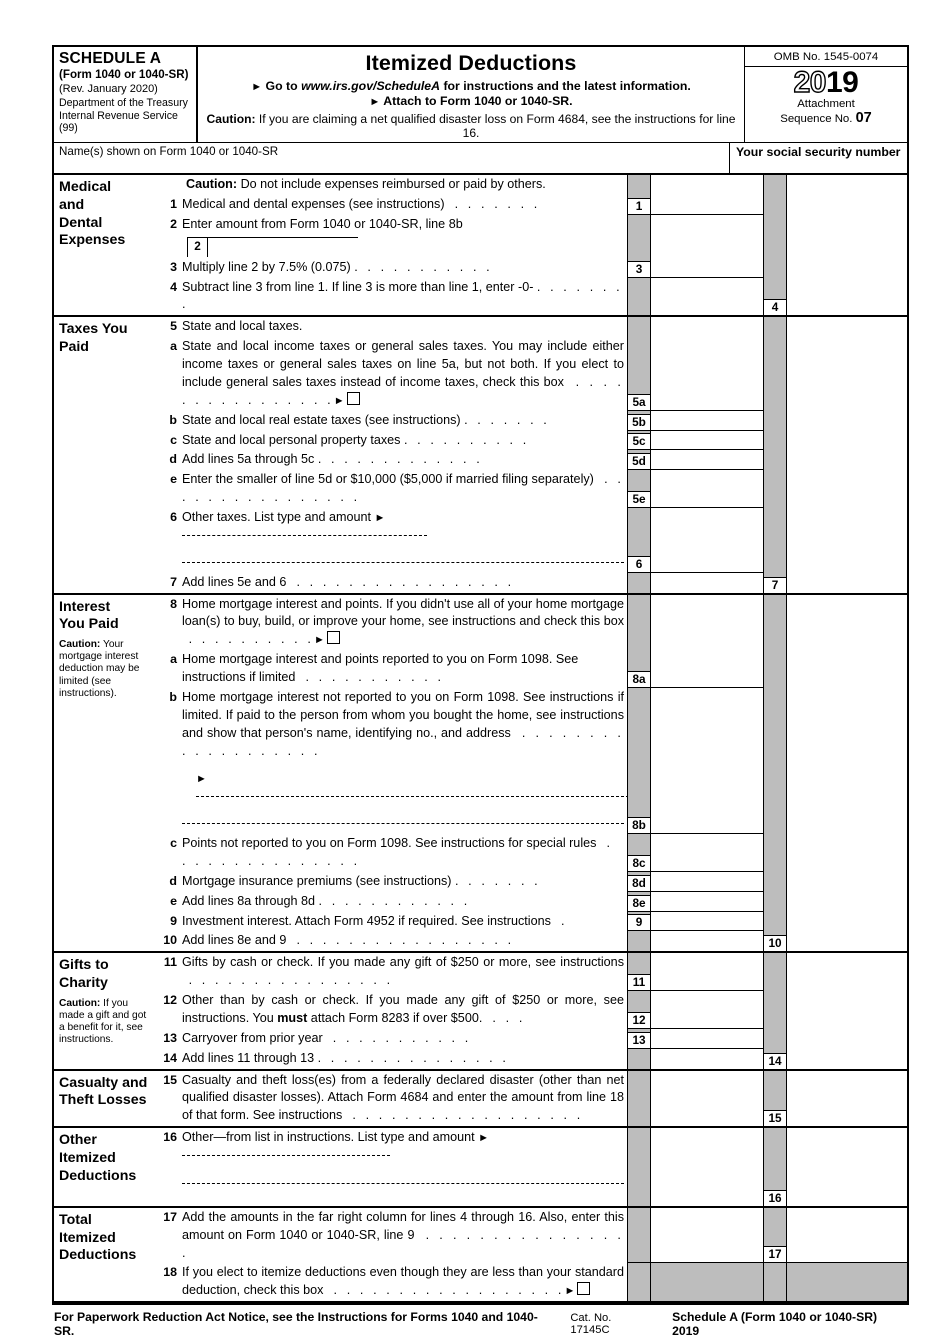 The height and width of the screenshot is (1338, 950). Describe the element at coordinates (707, 760) in the screenshot. I see `entry-line-8b` at that location.